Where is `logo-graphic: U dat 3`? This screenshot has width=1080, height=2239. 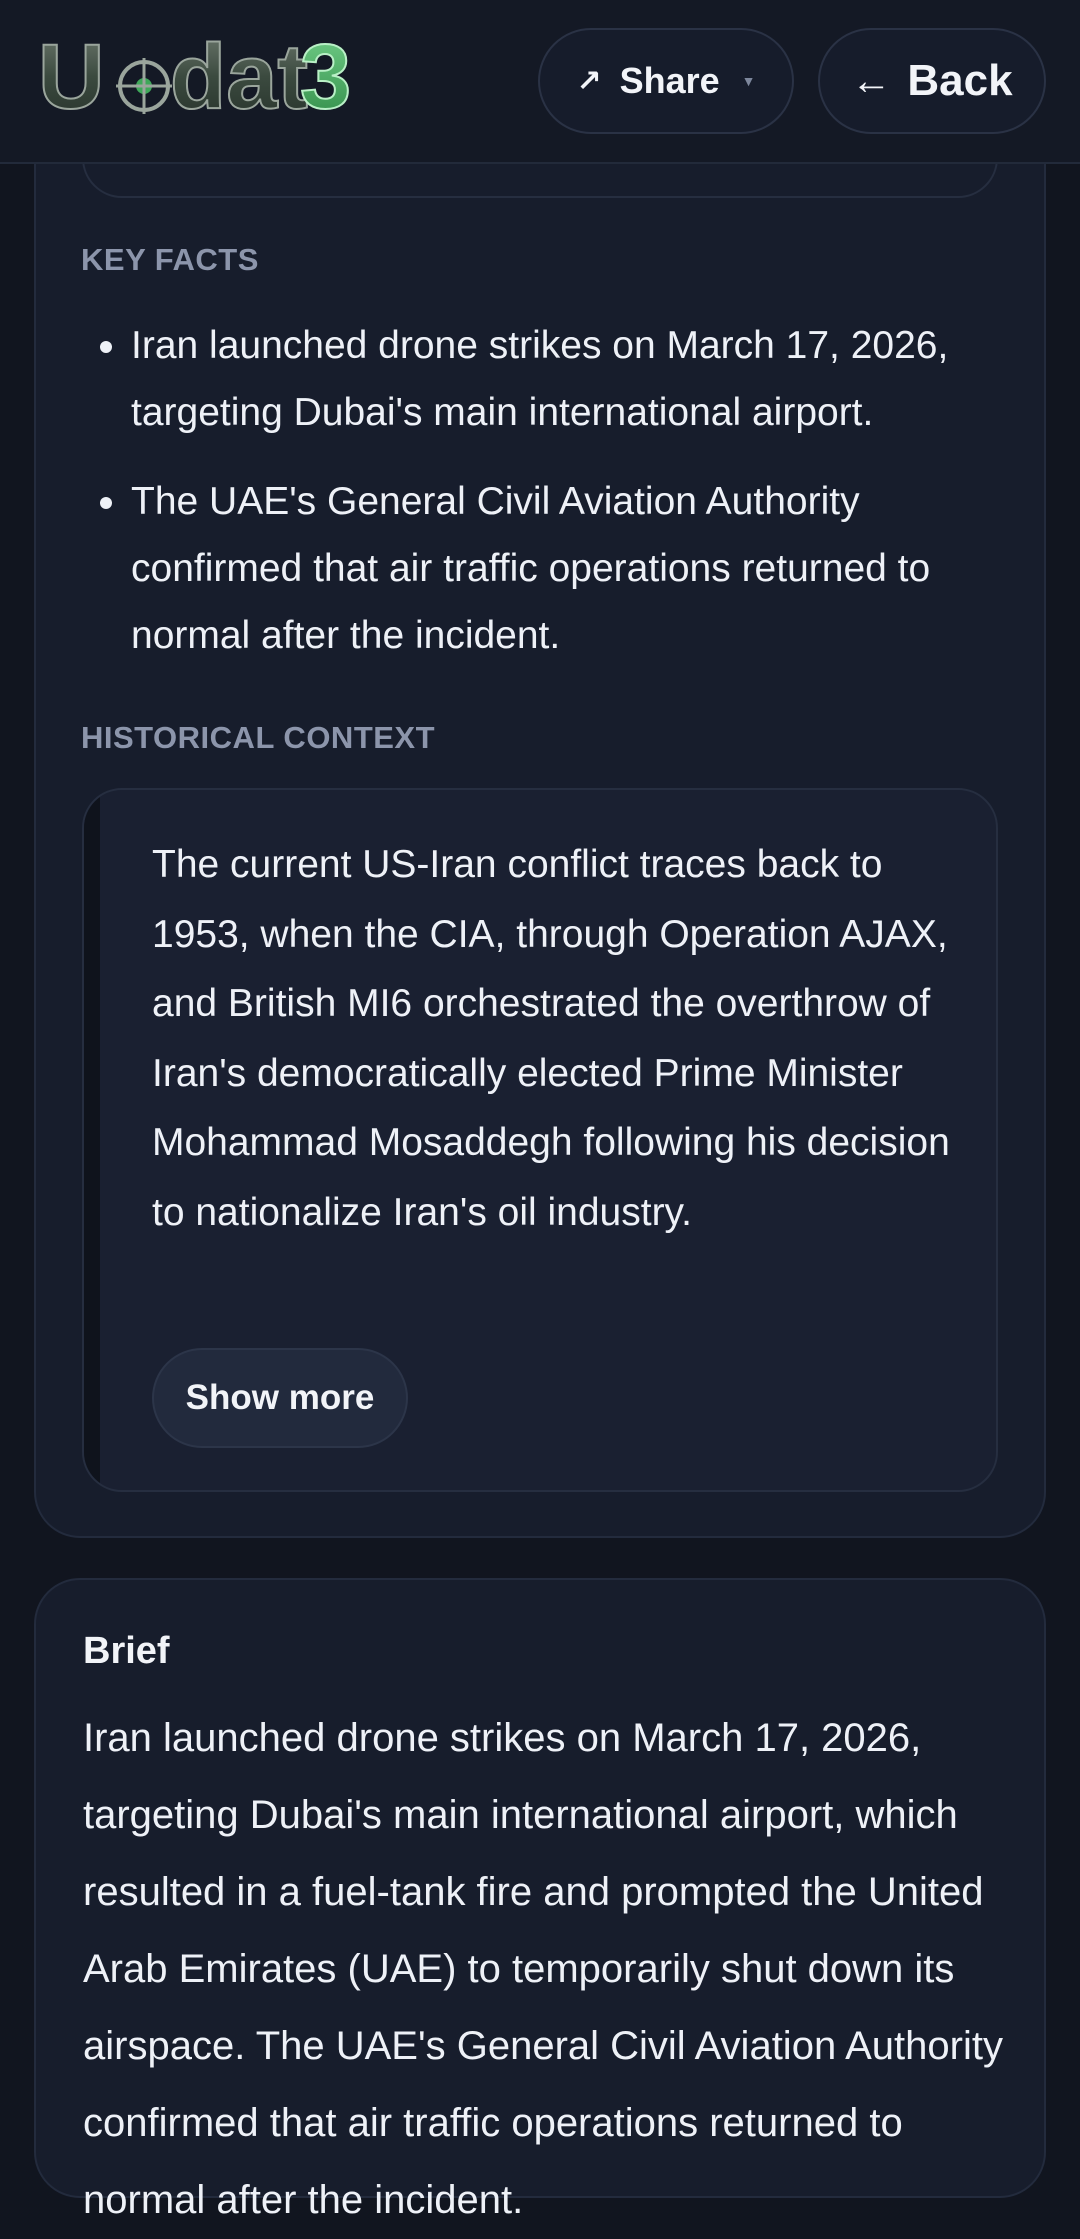 logo-graphic: U dat 3 is located at coordinates (194, 77).